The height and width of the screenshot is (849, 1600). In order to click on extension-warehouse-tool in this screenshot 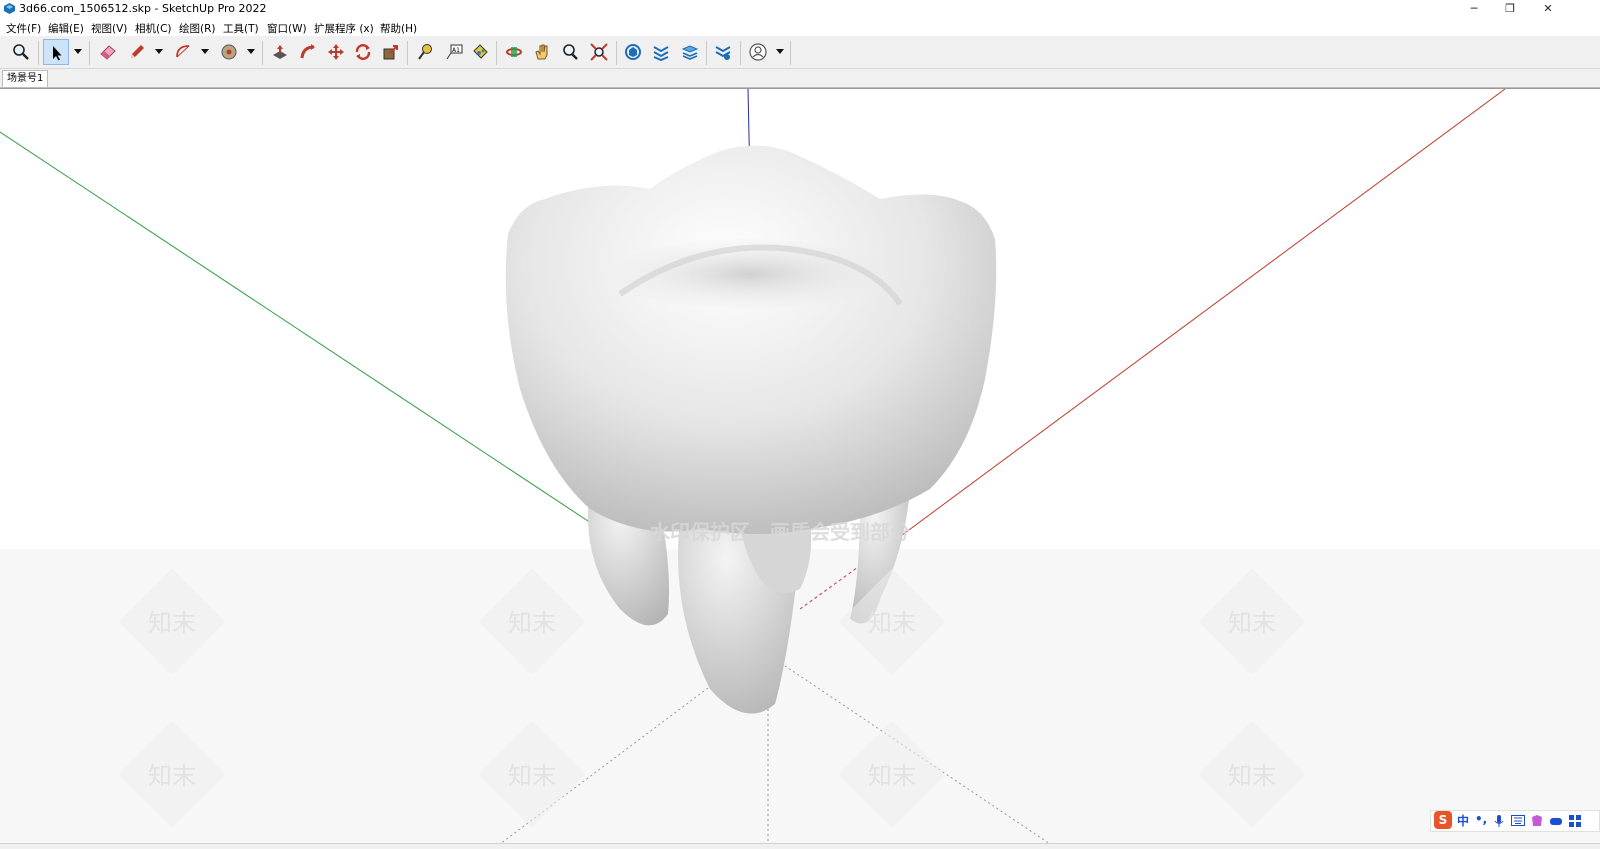, I will do `click(661, 52)`.